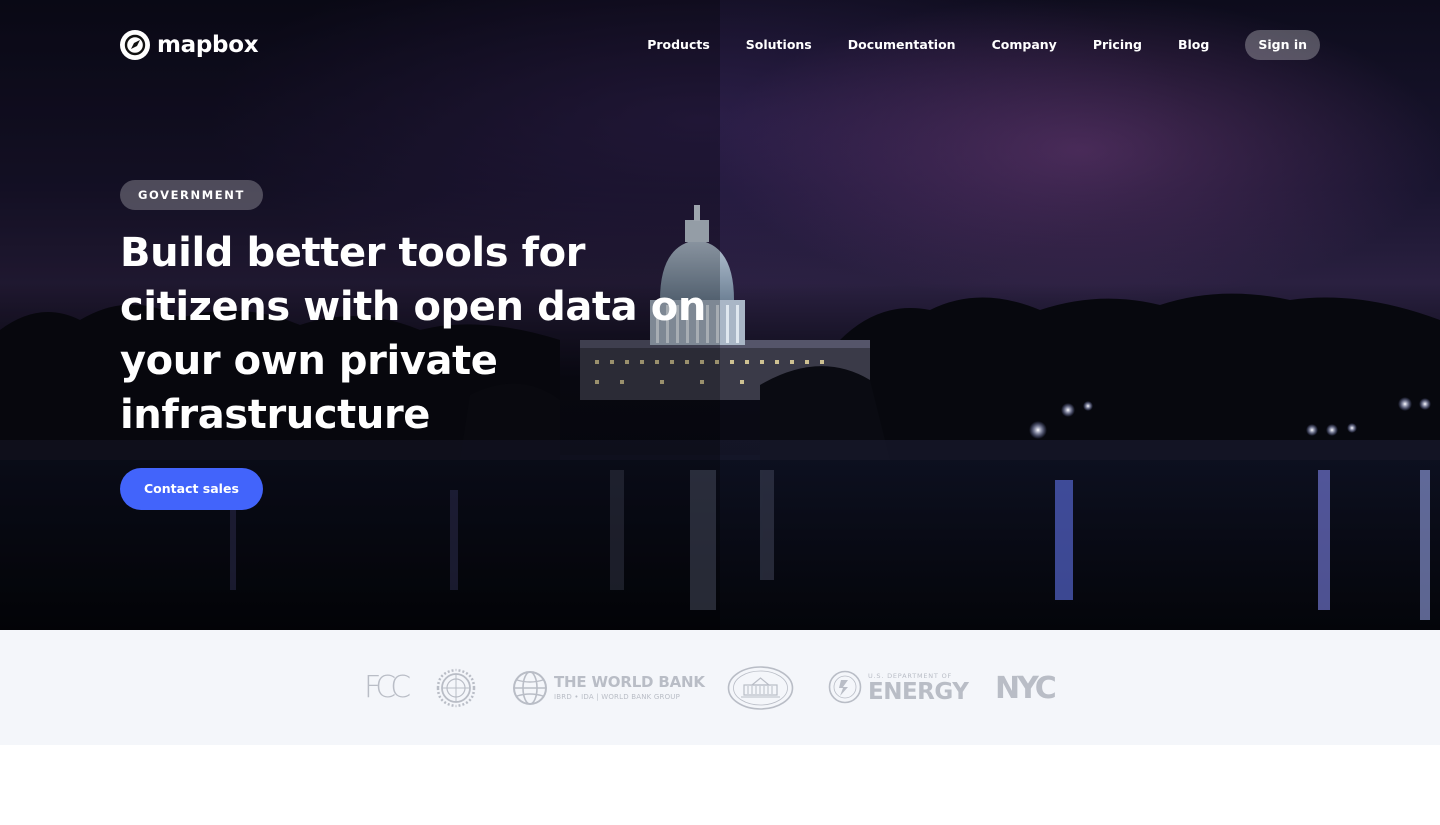  Describe the element at coordinates (191, 195) in the screenshot. I see `category-badge: GOVERNMENT` at that location.